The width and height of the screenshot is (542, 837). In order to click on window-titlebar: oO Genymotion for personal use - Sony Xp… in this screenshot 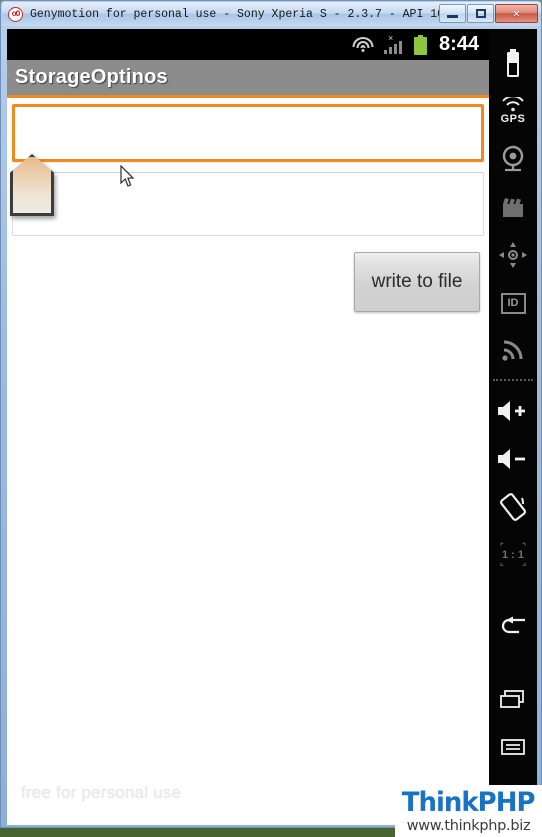, I will do `click(271, 14)`.